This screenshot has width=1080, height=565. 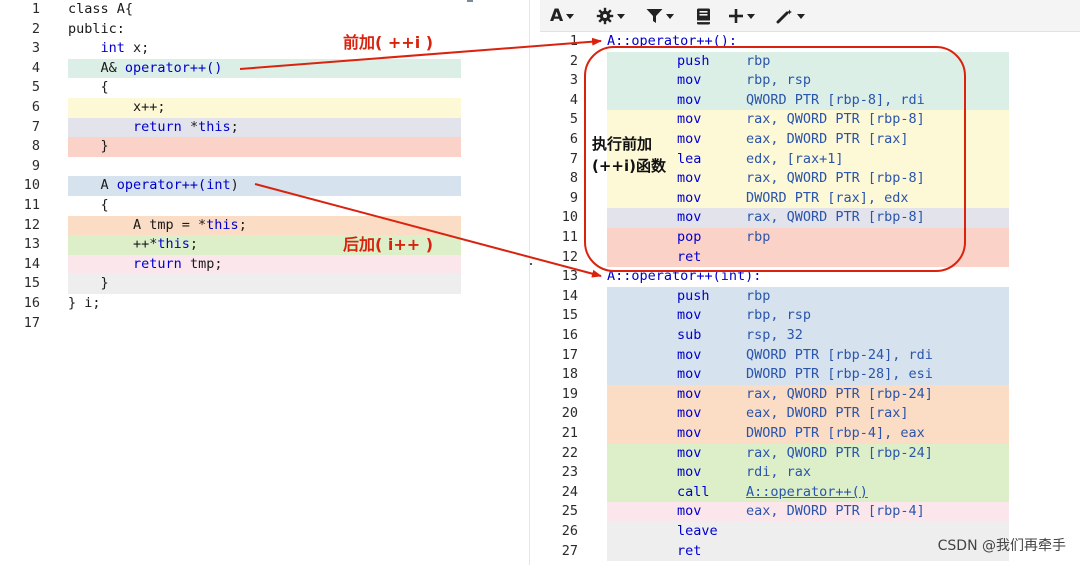 I want to click on source-line-number: 5, so click(x=35, y=87).